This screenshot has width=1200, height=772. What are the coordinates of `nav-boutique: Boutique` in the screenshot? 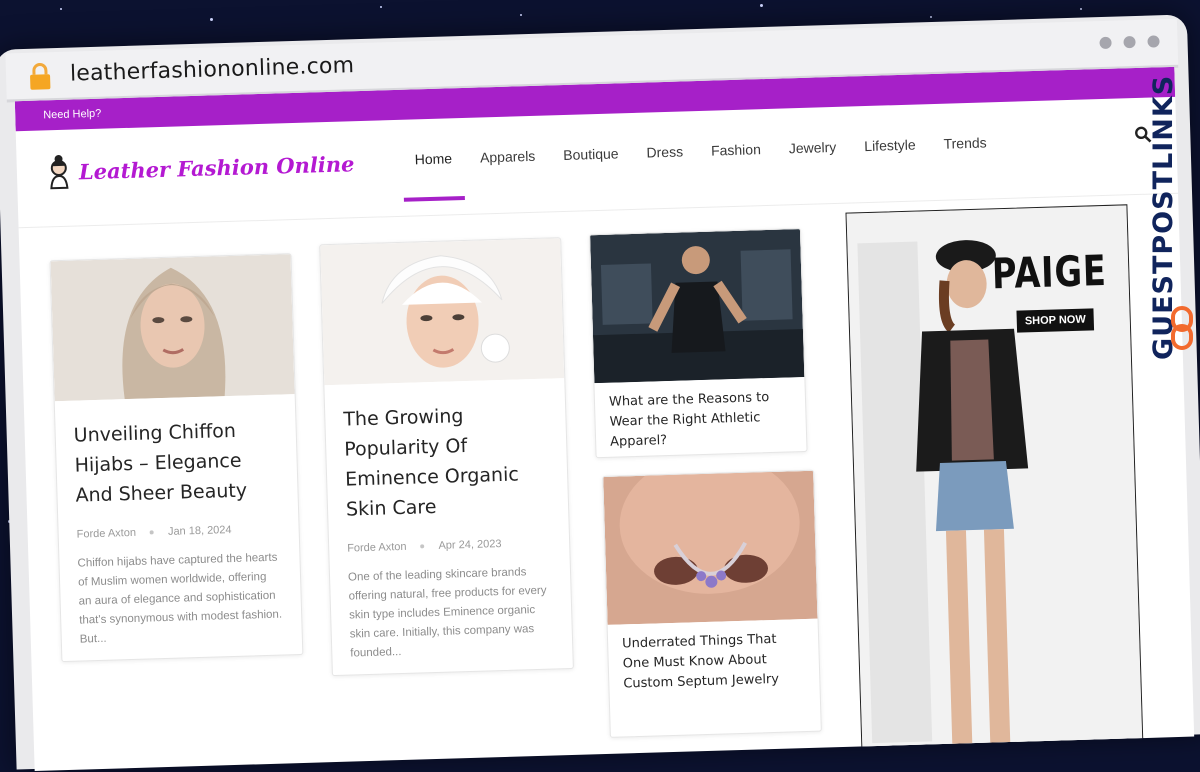 It's located at (591, 154).